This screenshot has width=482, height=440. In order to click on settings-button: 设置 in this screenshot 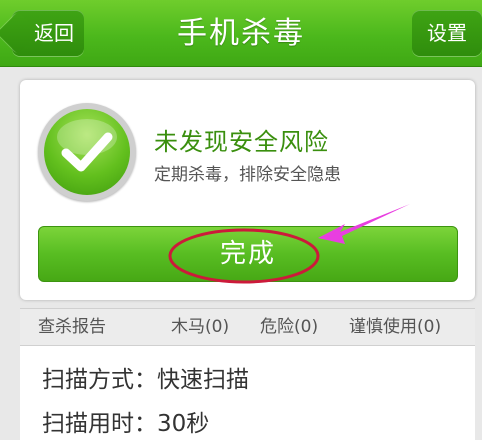, I will do `click(447, 33)`.